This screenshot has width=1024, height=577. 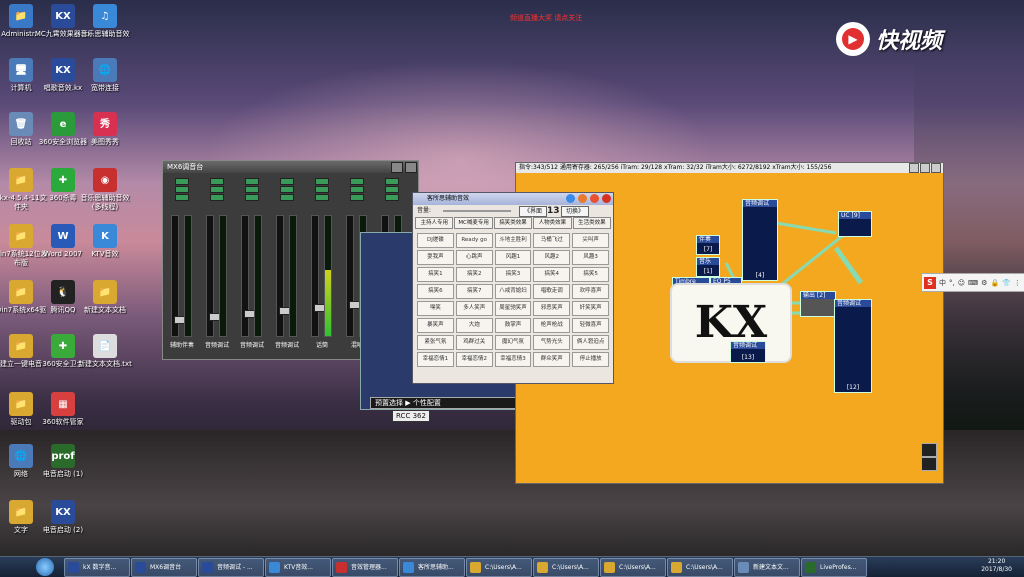 What do you see at coordinates (513, 359) in the screenshot?
I see `sfx-effect-button: 幸福恋情3` at bounding box center [513, 359].